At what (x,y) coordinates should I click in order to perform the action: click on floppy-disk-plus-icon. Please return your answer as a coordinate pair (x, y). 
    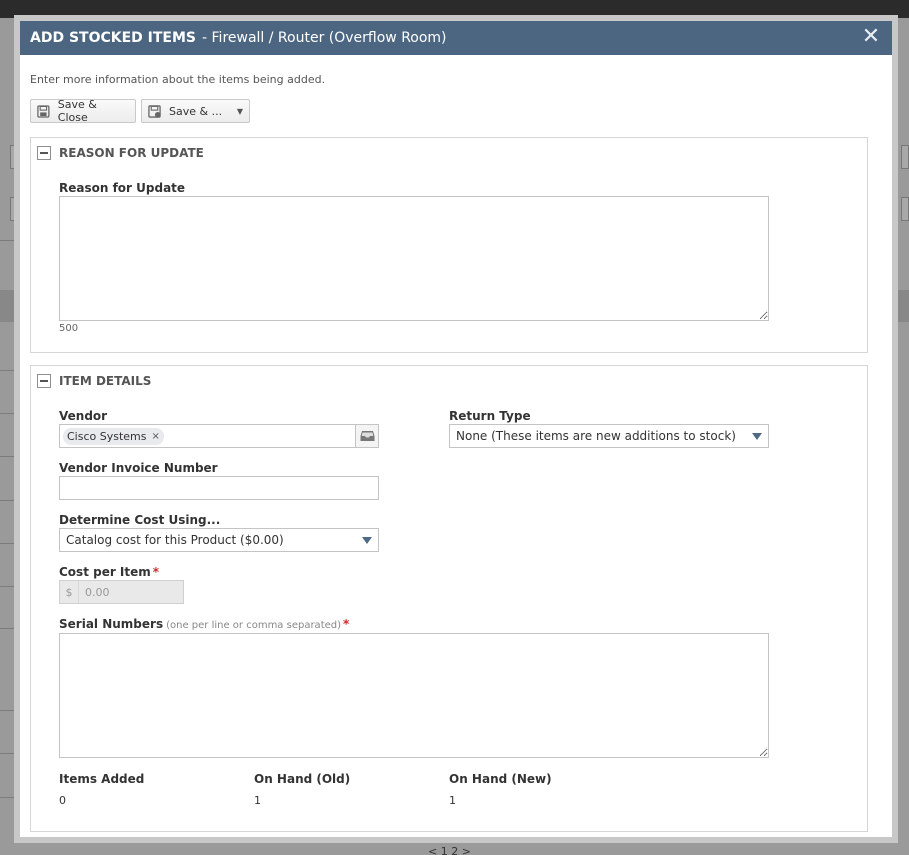
    Looking at the image, I should click on (154, 111).